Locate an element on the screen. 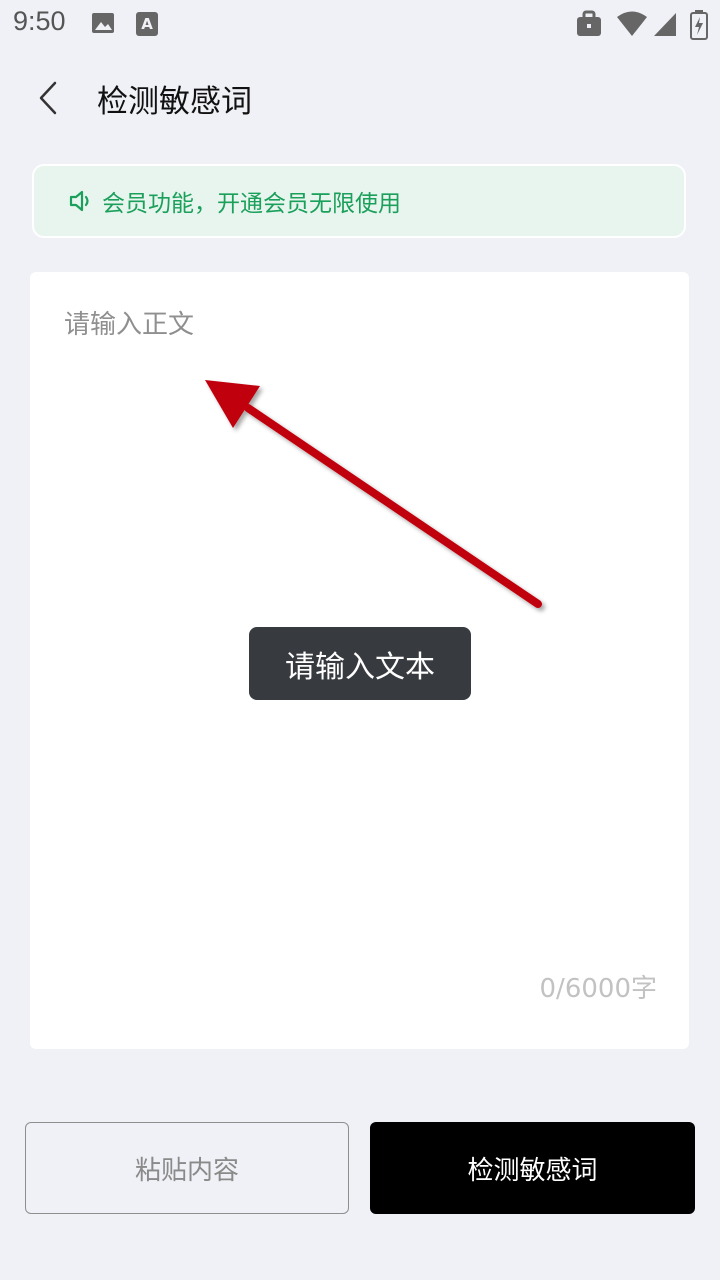 This screenshot has height=1280, width=720. paste-content-button: 粘贴内容 is located at coordinates (187, 1168).